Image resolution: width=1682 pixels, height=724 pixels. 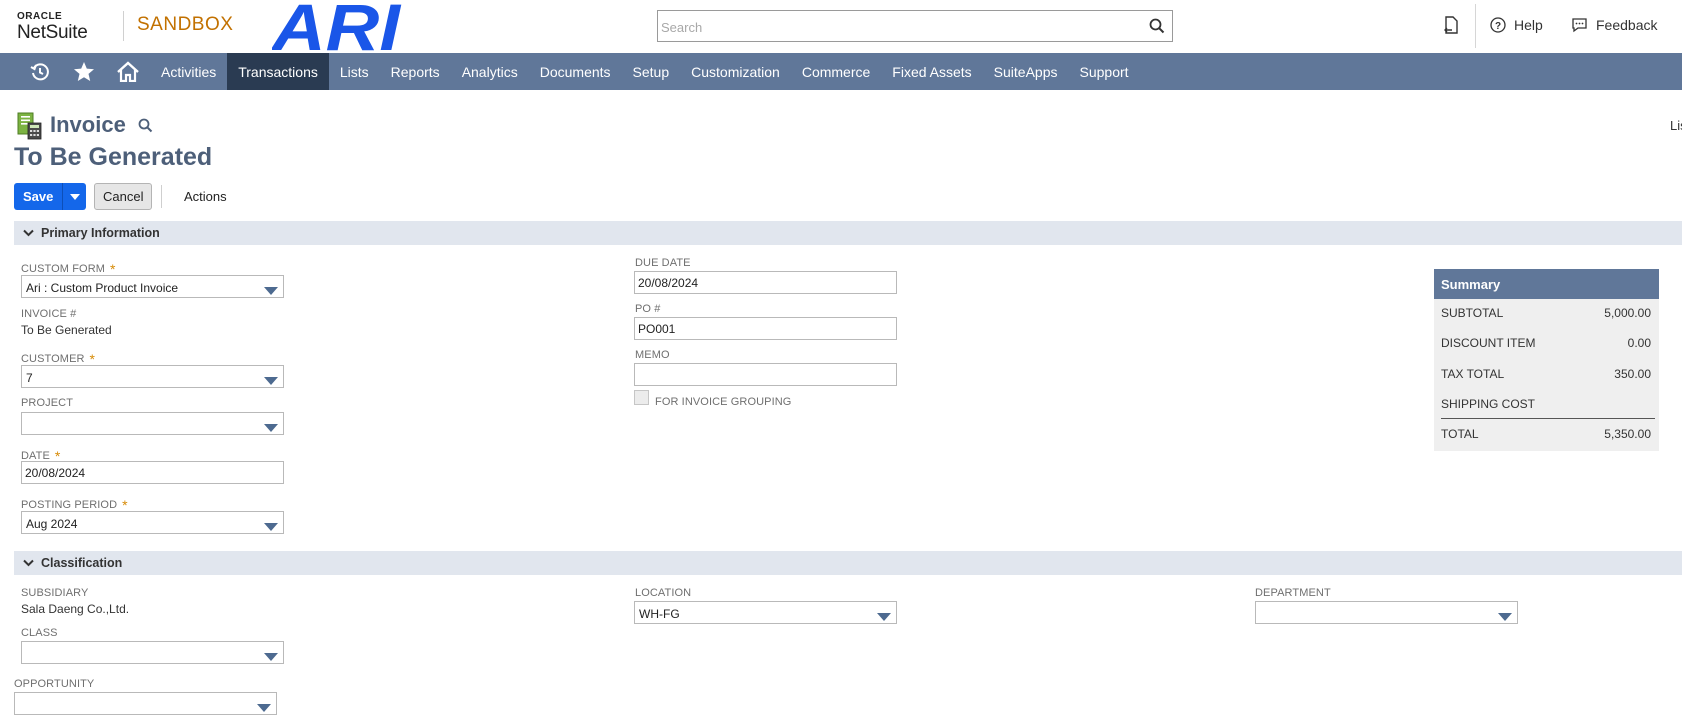 What do you see at coordinates (896, 27) in the screenshot?
I see `search-input` at bounding box center [896, 27].